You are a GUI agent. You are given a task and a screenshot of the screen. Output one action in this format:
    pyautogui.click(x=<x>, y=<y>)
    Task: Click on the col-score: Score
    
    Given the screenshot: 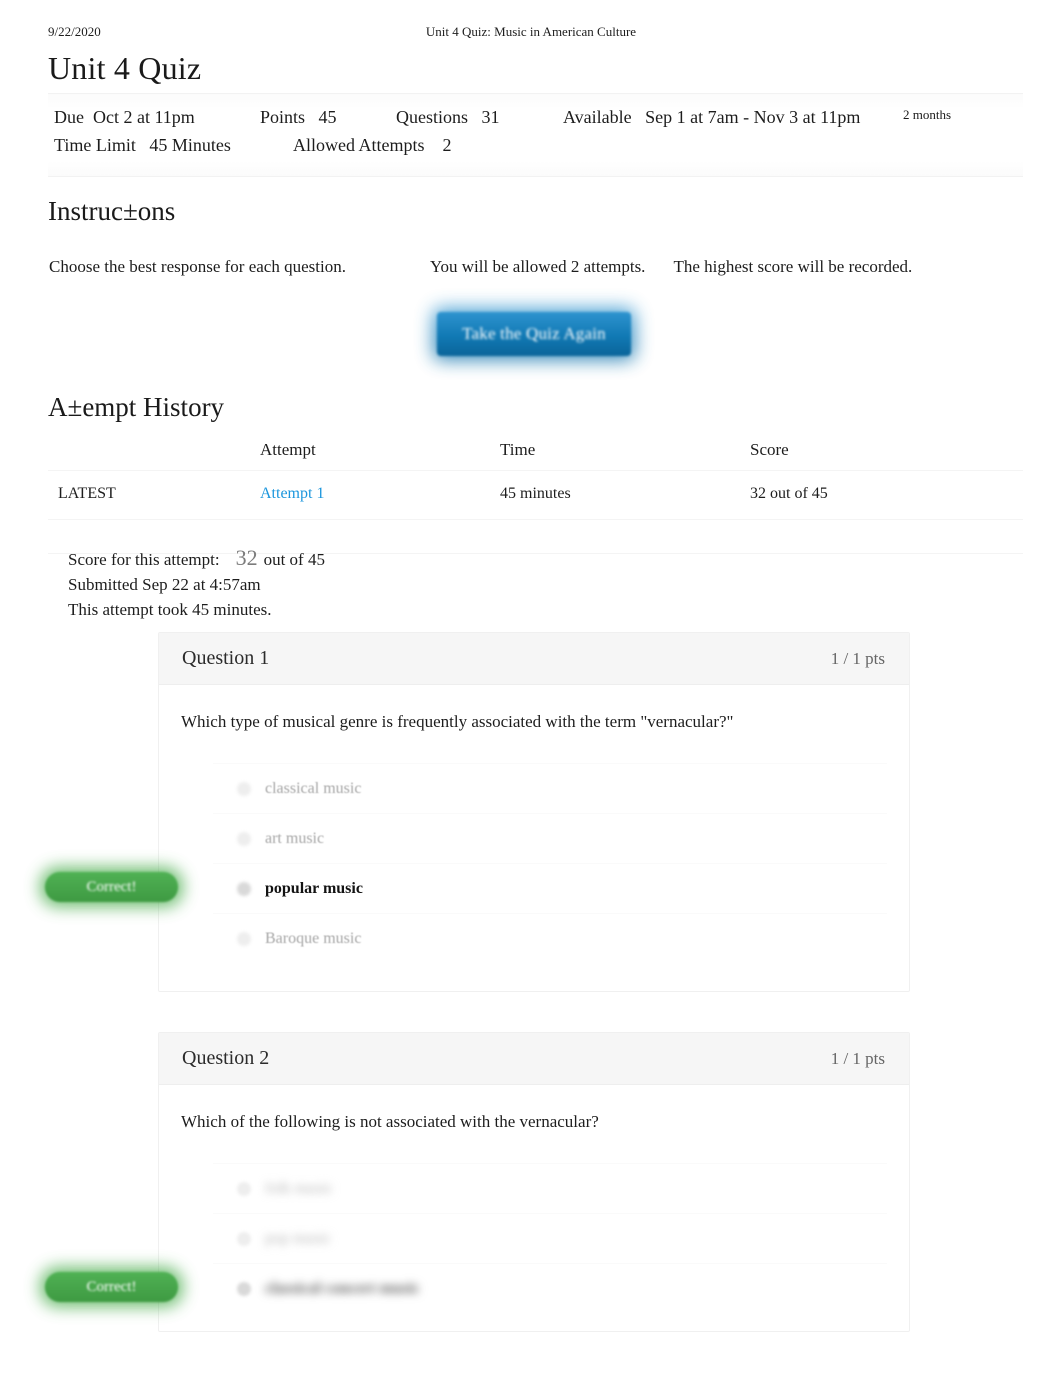 What is the action you would take?
    pyautogui.click(x=886, y=455)
    